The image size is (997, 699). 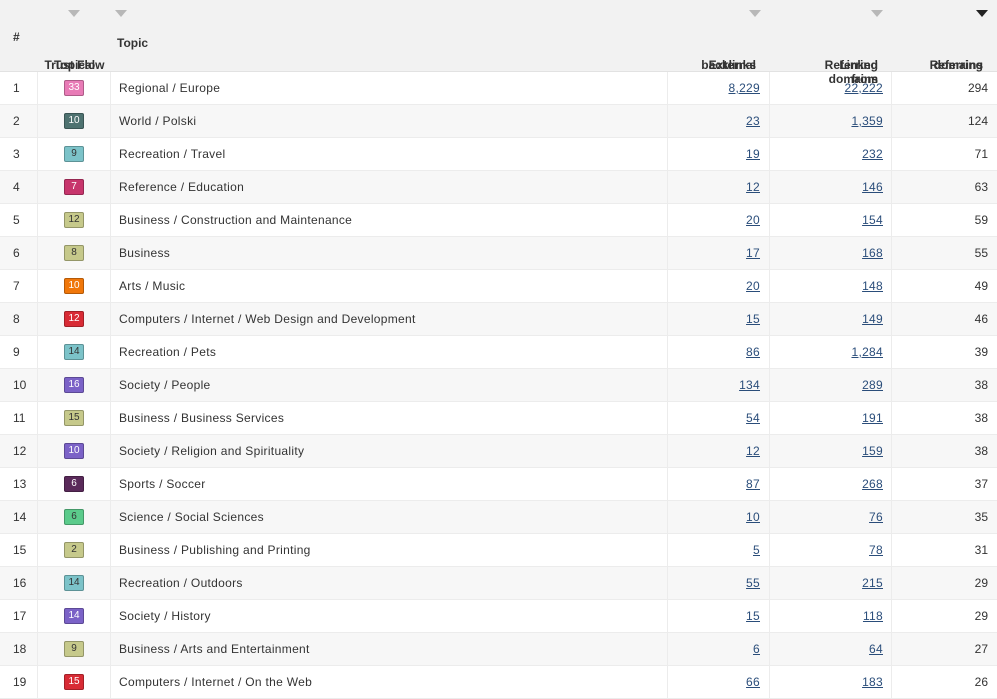 What do you see at coordinates (756, 550) in the screenshot?
I see `external-backlinks-link: 5` at bounding box center [756, 550].